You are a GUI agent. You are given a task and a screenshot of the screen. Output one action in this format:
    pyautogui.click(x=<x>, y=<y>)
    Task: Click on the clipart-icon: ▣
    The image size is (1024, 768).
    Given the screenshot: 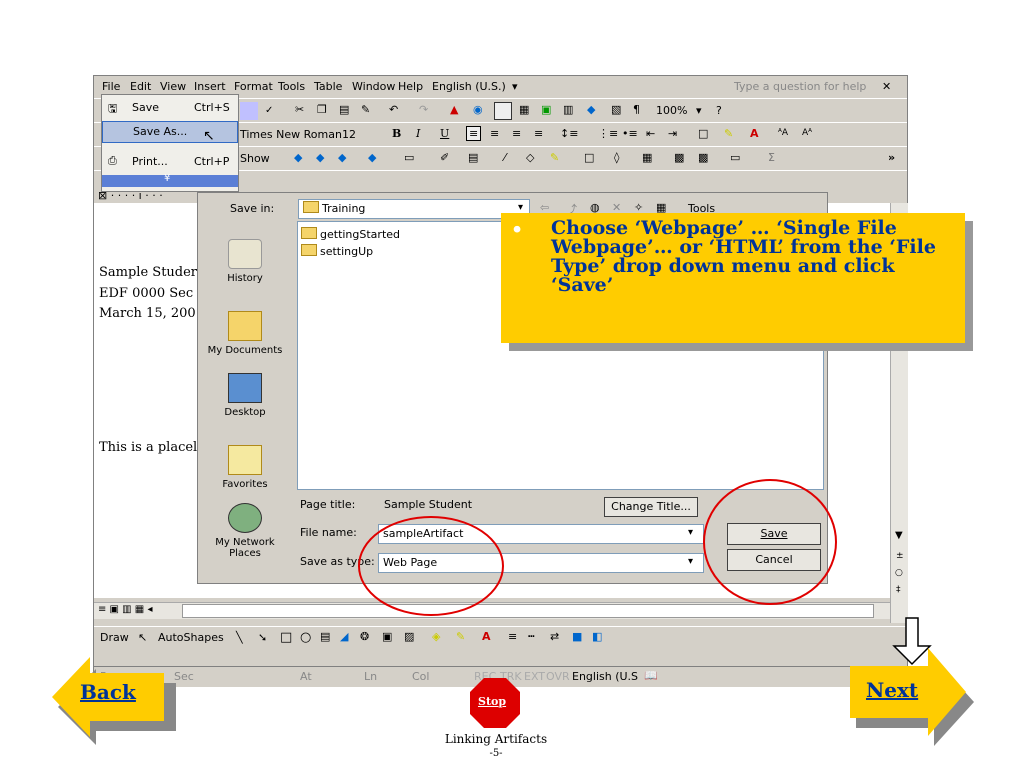 What is the action you would take?
    pyautogui.click(x=387, y=636)
    